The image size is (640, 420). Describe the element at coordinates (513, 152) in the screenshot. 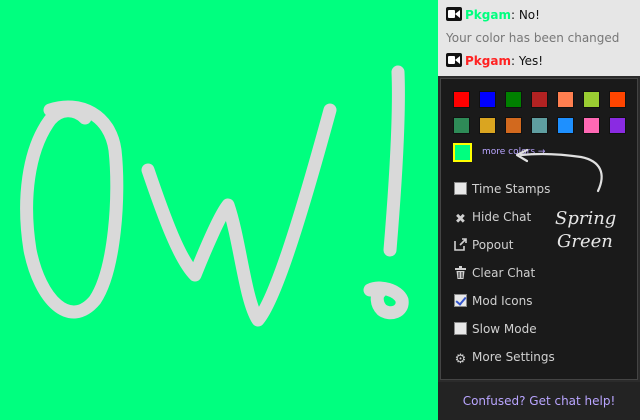

I see `more-colors-link: more colors →` at that location.